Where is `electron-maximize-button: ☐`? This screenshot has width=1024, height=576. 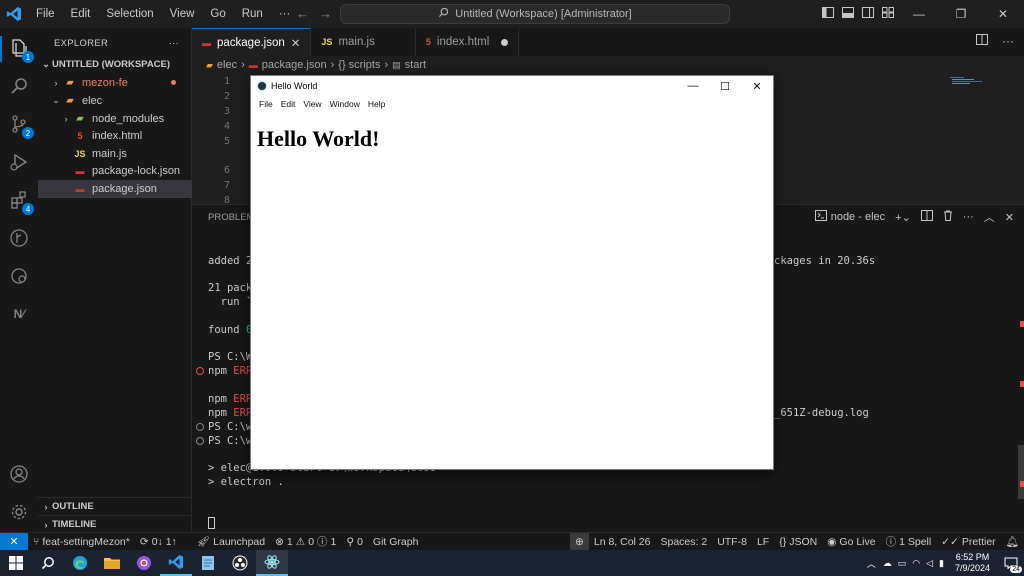 electron-maximize-button: ☐ is located at coordinates (725, 86).